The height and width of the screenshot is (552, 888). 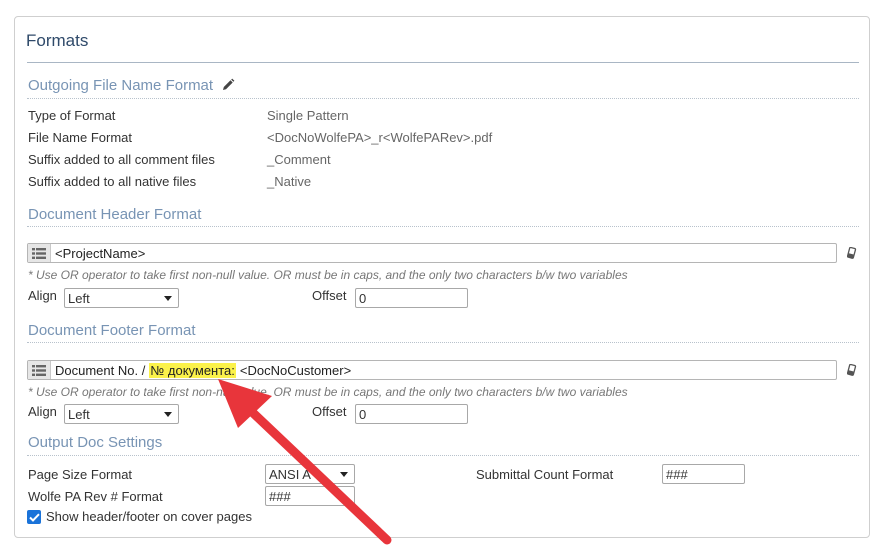 What do you see at coordinates (677, 474) in the screenshot?
I see `submittal-count-value: ###` at bounding box center [677, 474].